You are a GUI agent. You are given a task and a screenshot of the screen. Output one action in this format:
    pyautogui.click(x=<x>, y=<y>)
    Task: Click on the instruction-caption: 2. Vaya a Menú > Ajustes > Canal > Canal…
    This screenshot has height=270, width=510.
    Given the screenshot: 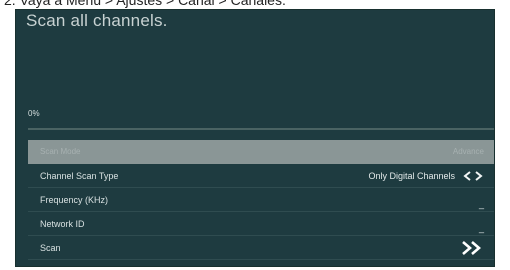 What is the action you would take?
    pyautogui.click(x=145, y=4)
    